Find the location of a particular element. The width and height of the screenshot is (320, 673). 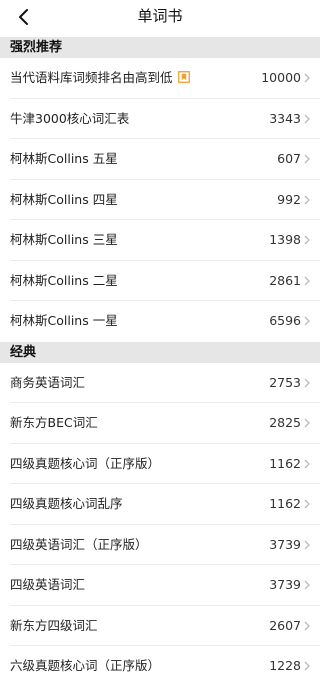

list-item: 当代语料库词频排名由高到低 10000 is located at coordinates (160, 78).